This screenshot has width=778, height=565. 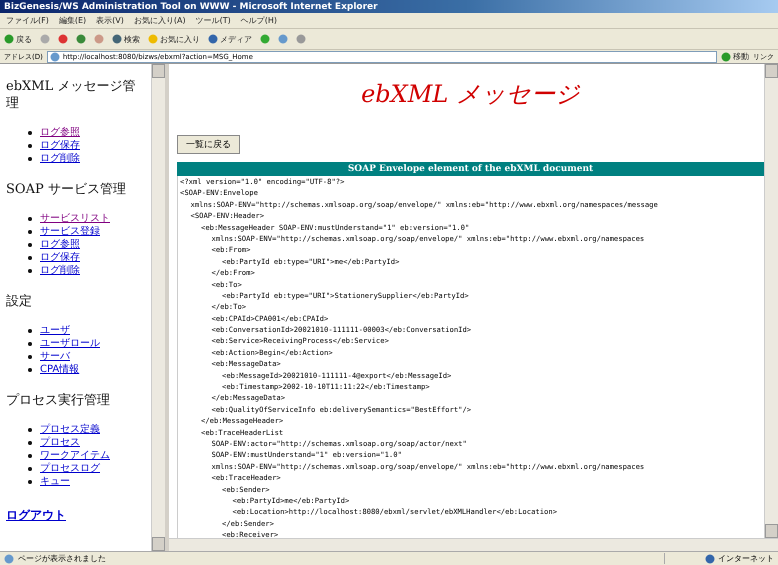 What do you see at coordinates (470, 169) in the screenshot?
I see `table-header: SOAP Envelope element of the ebXML document` at bounding box center [470, 169].